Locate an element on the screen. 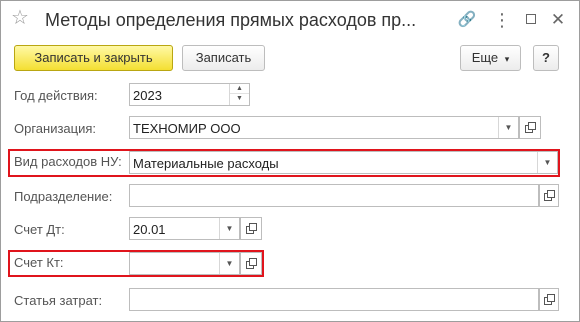  organization-field: ТЕХНОМИР ООО ▼ is located at coordinates (324, 127).